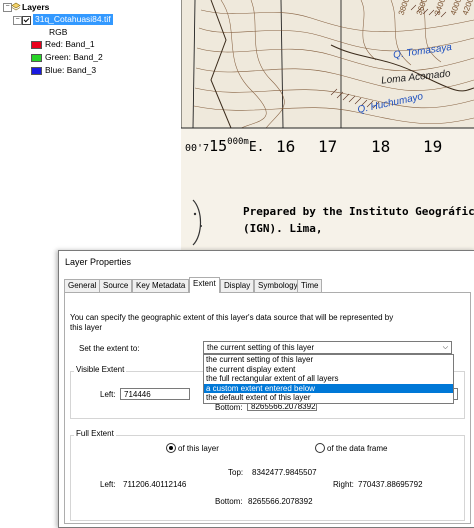 This screenshot has height=528, width=474. What do you see at coordinates (109, 348) in the screenshot?
I see `set-extent-label: Set the extent to:` at bounding box center [109, 348].